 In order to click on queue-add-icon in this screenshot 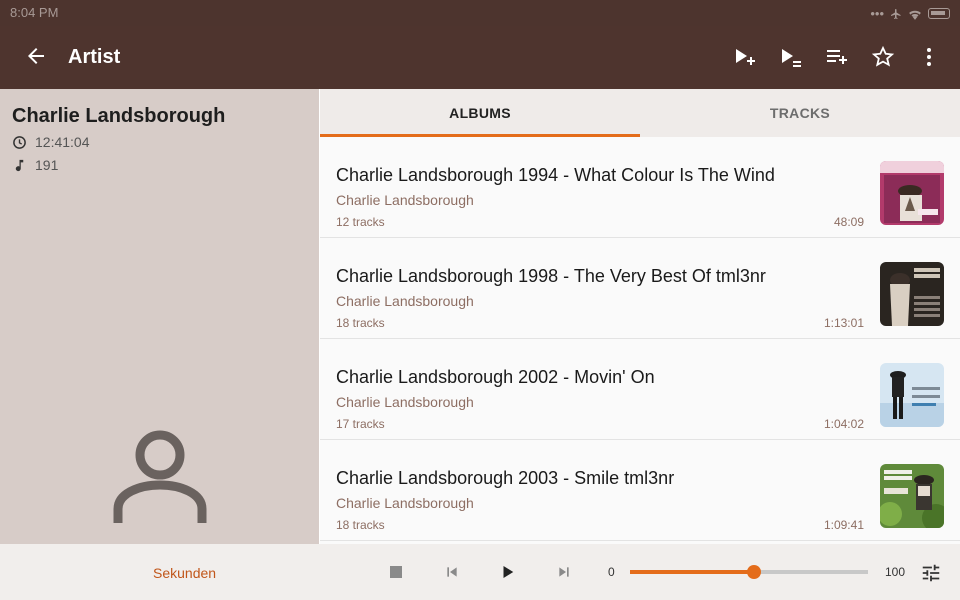, I will do `click(837, 57)`.